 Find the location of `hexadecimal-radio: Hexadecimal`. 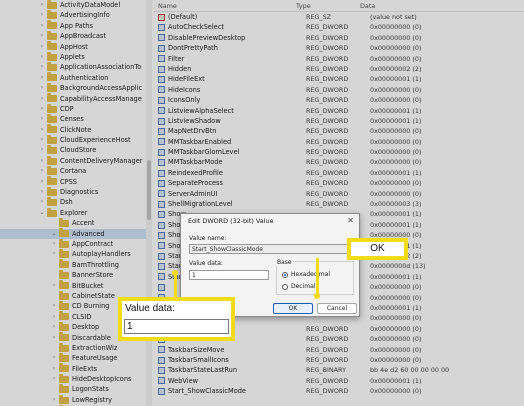

hexadecimal-radio: Hexadecimal is located at coordinates (306, 274).